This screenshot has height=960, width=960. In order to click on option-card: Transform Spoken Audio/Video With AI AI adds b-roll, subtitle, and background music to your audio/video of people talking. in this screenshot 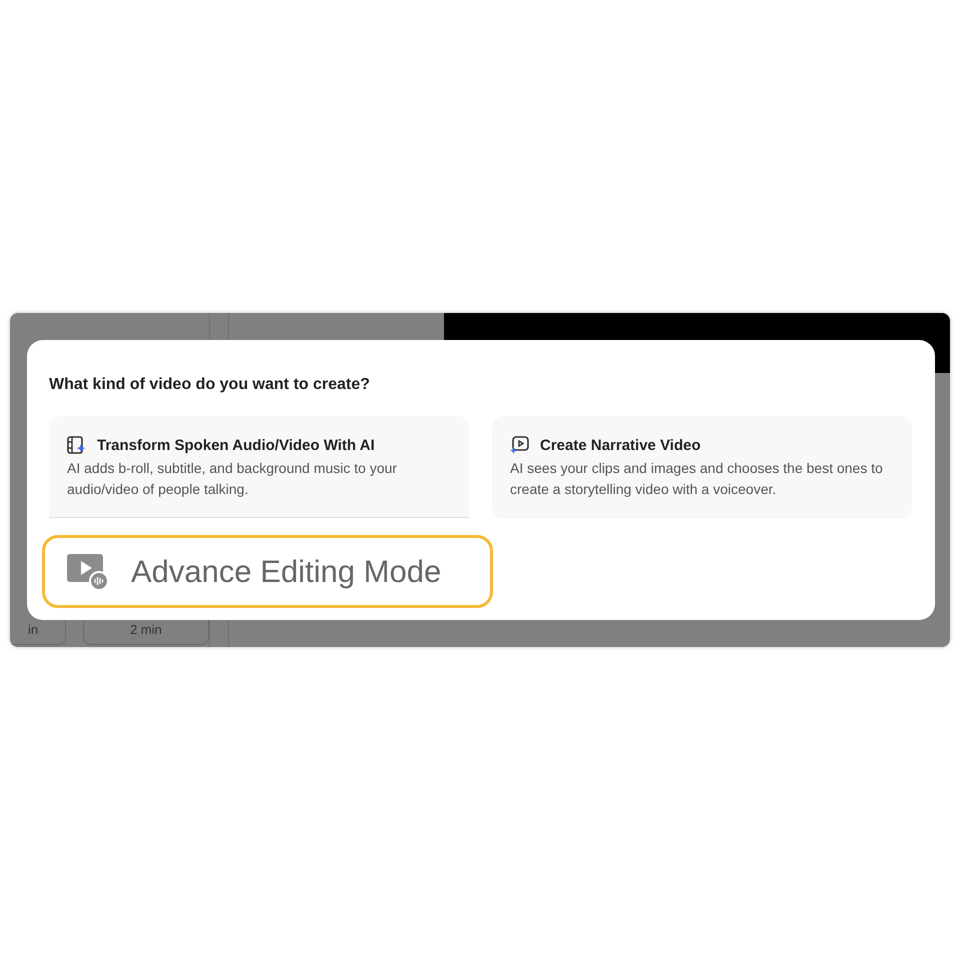, I will do `click(259, 467)`.